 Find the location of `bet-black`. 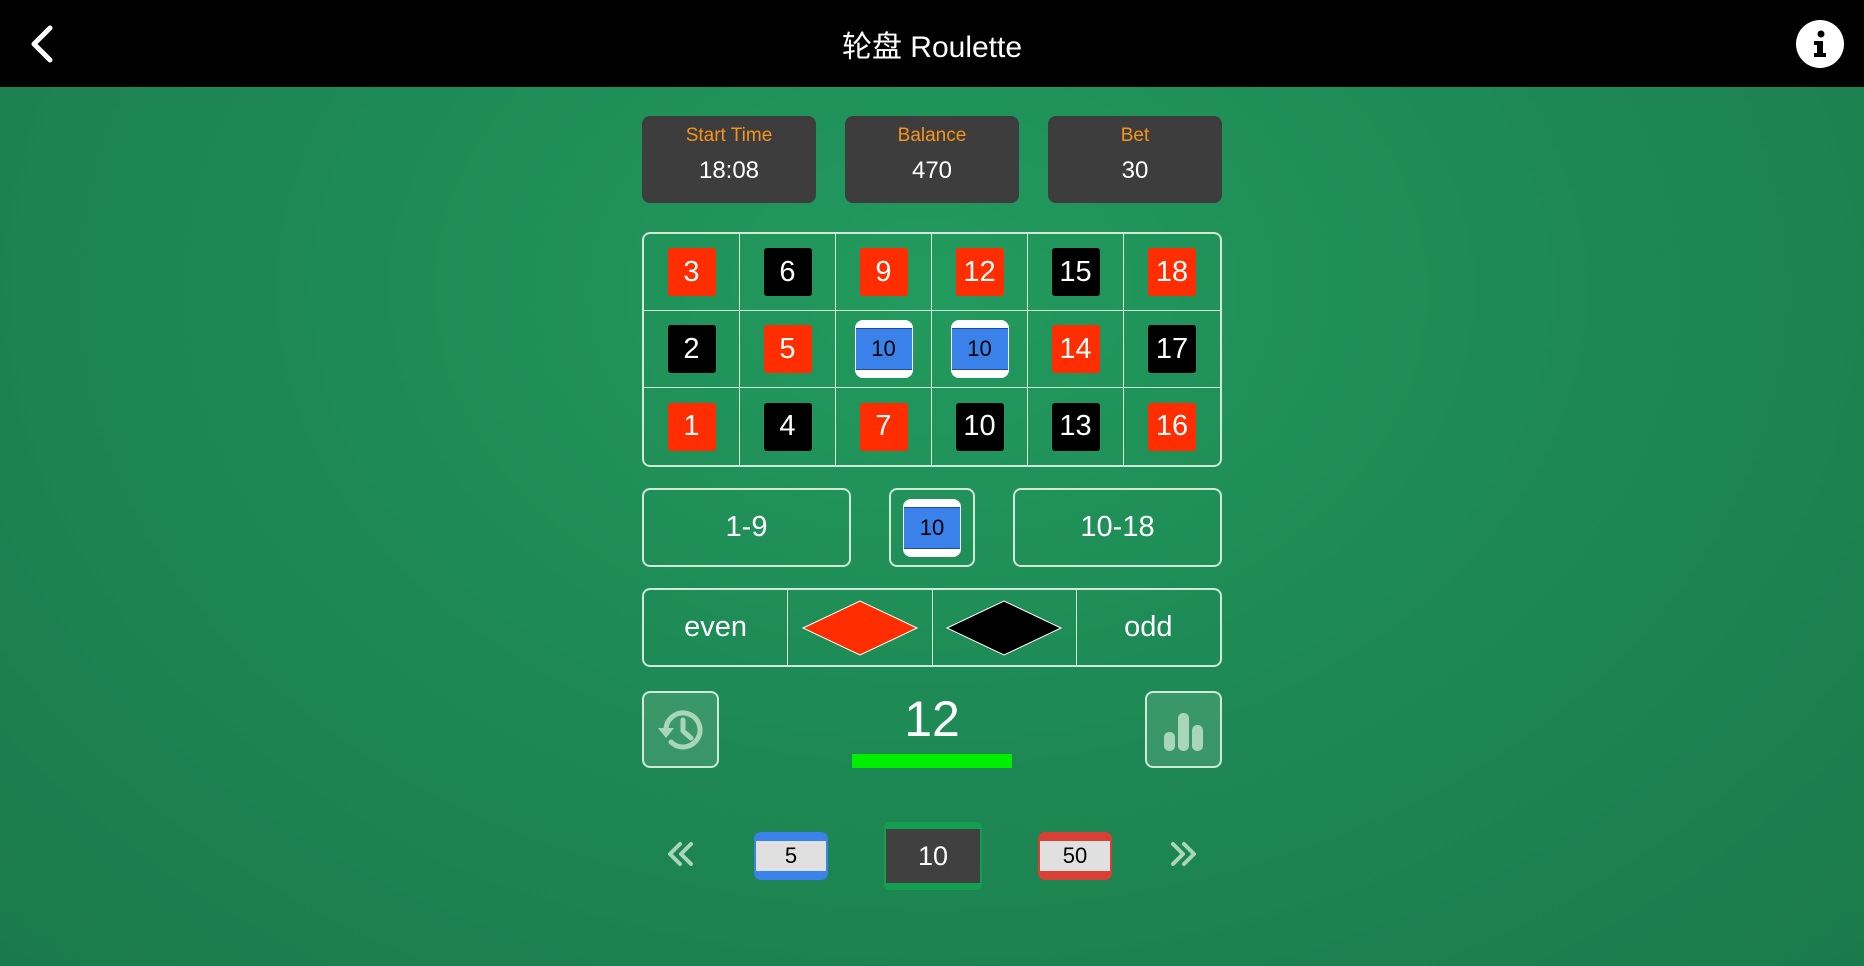

bet-black is located at coordinates (1005, 627).